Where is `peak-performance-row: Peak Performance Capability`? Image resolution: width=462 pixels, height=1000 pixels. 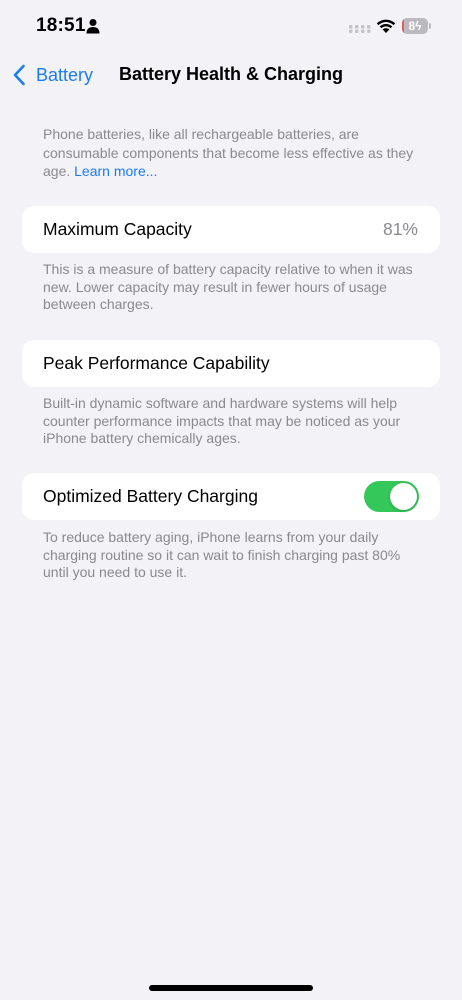 peak-performance-row: Peak Performance Capability is located at coordinates (231, 363).